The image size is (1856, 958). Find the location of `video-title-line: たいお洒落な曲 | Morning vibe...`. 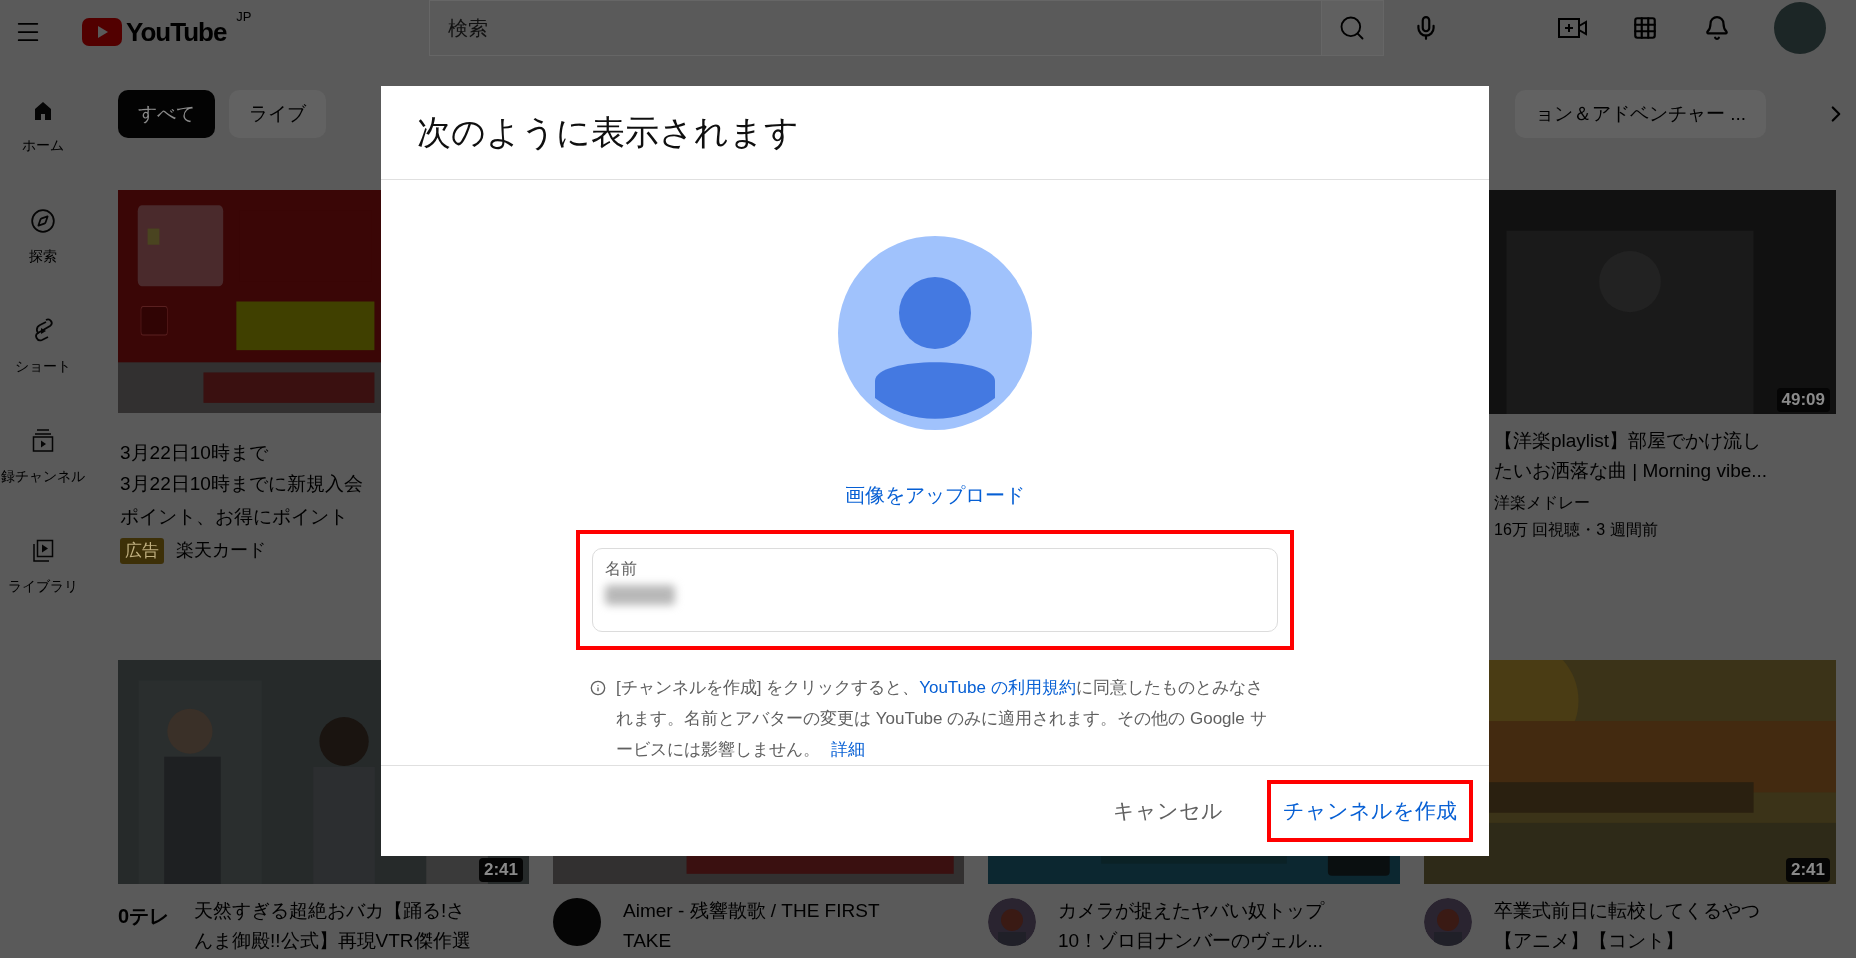

video-title-line: たいお洒落な曲 | Morning vibe... is located at coordinates (1631, 471).